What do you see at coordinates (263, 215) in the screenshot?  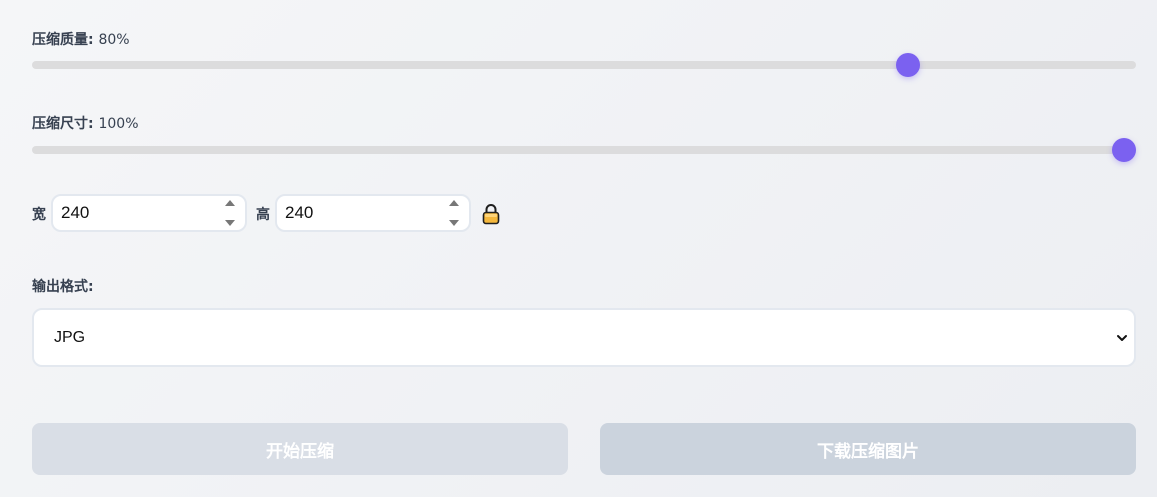 I see `height-label: 高` at bounding box center [263, 215].